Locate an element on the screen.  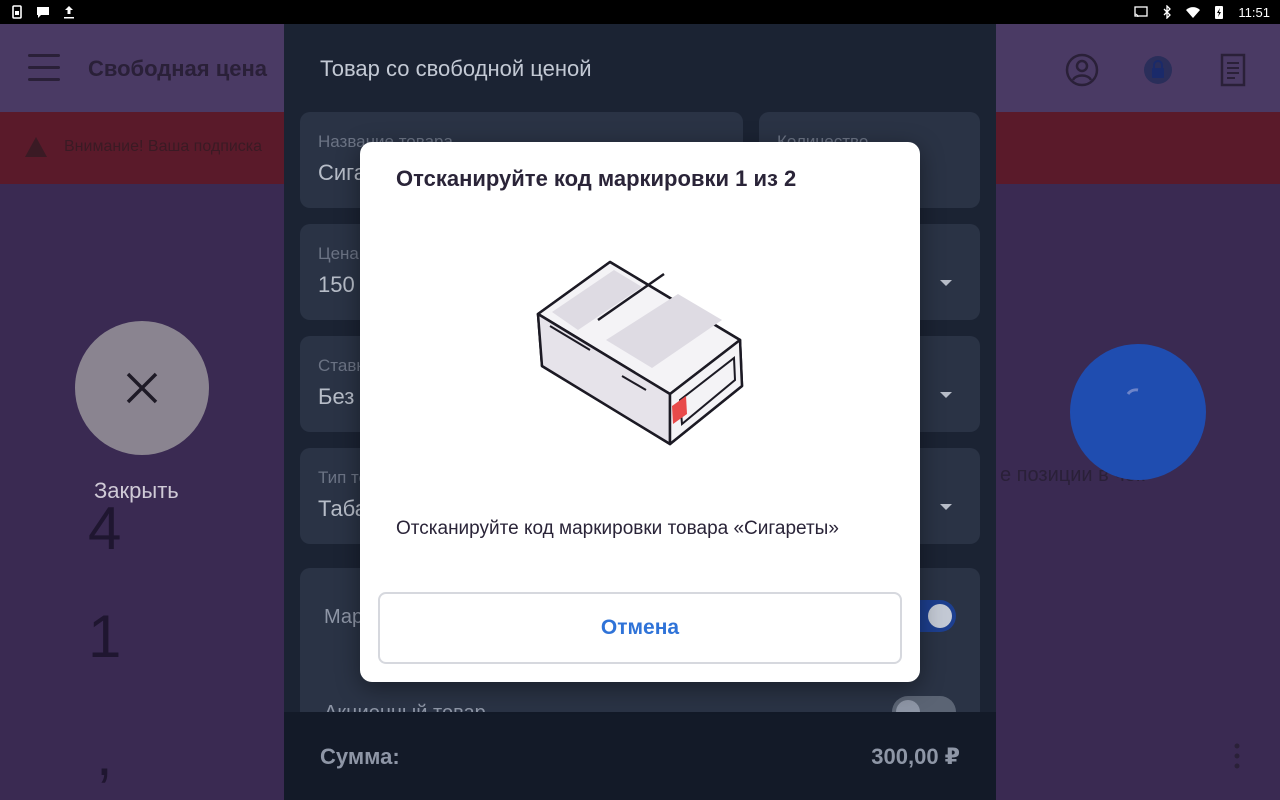
receipt-icon is located at coordinates (1234, 70).